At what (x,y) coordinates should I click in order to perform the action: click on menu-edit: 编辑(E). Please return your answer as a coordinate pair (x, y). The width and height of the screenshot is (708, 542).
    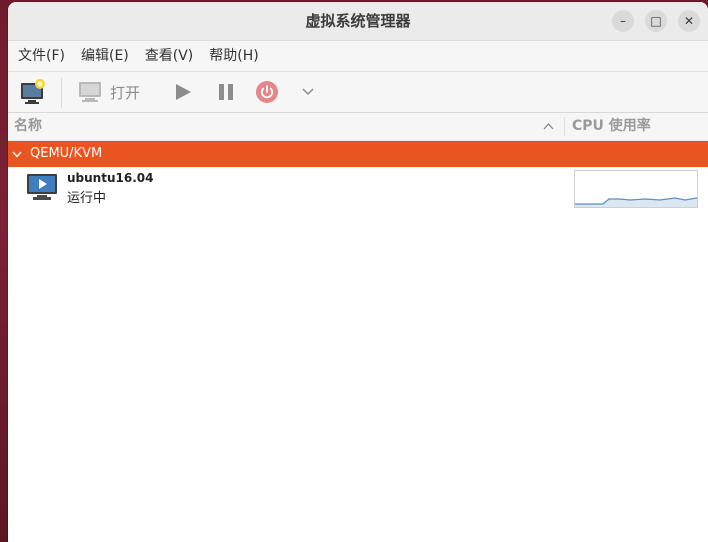
    Looking at the image, I should click on (105, 56).